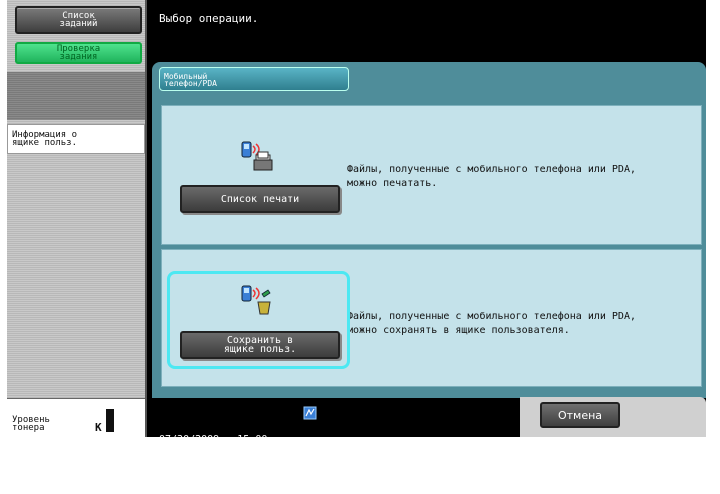 Image resolution: width=720 pixels, height=494 pixels. I want to click on datetime-label: 07/30/2009 15:00, so click(213, 439).